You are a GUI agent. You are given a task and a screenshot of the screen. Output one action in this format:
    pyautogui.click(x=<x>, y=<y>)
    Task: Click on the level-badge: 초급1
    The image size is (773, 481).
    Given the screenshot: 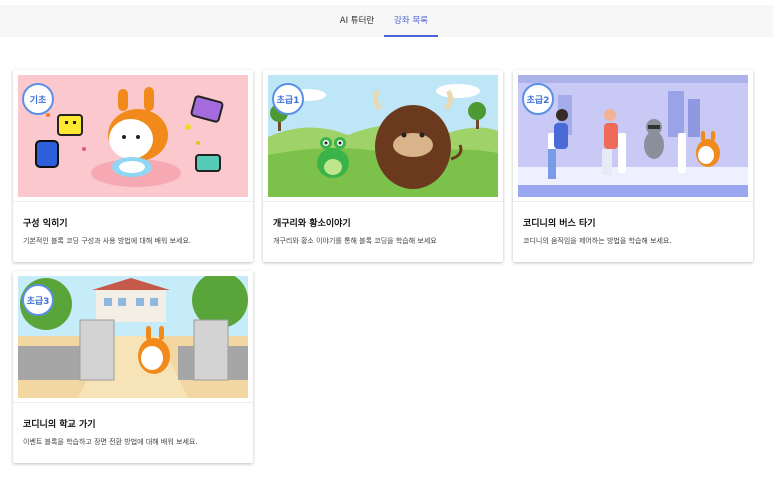 What is the action you would take?
    pyautogui.click(x=288, y=99)
    